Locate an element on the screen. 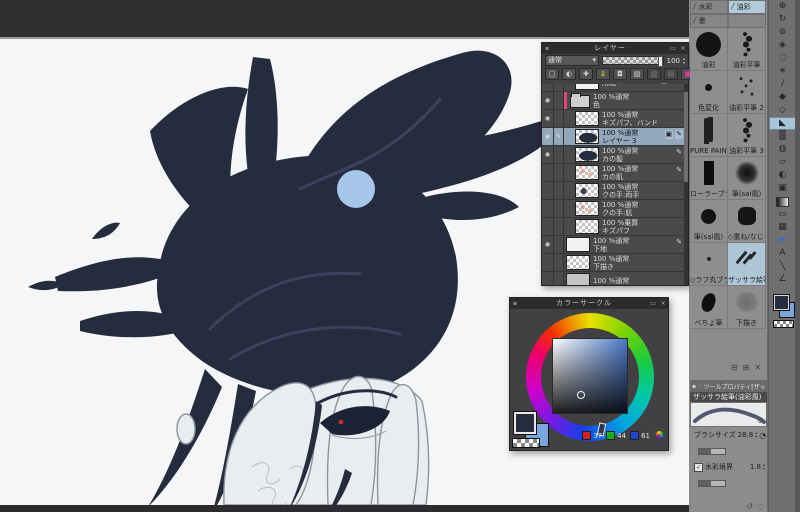  lock-icon: ◘ is located at coordinates (620, 73).